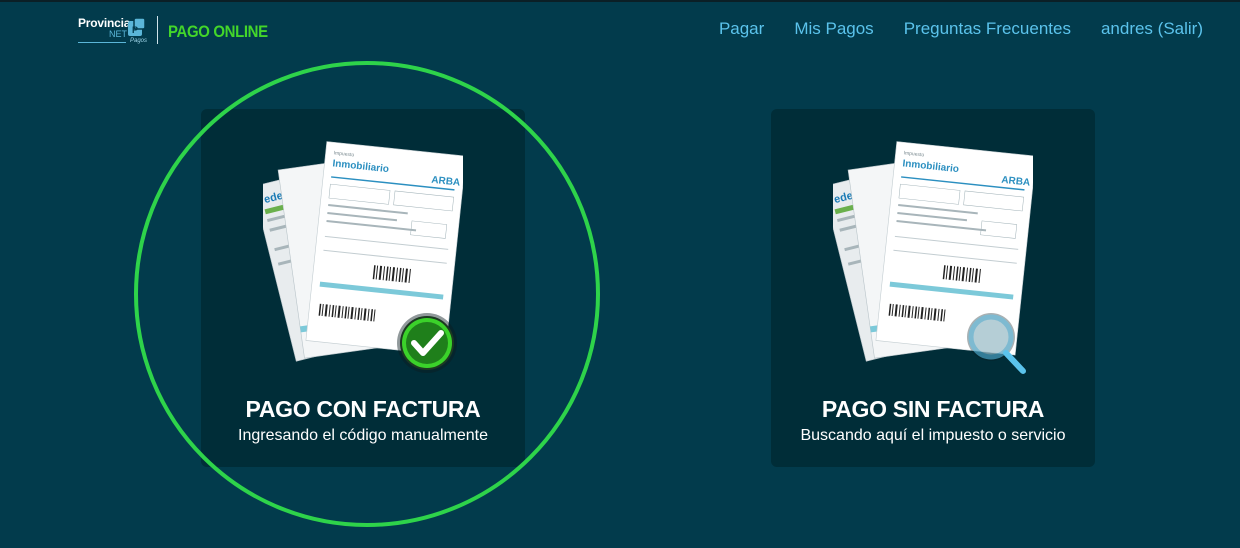 This screenshot has width=1240, height=548. I want to click on option-subtitle: Buscando aquí el impuesto o servicio, so click(933, 435).